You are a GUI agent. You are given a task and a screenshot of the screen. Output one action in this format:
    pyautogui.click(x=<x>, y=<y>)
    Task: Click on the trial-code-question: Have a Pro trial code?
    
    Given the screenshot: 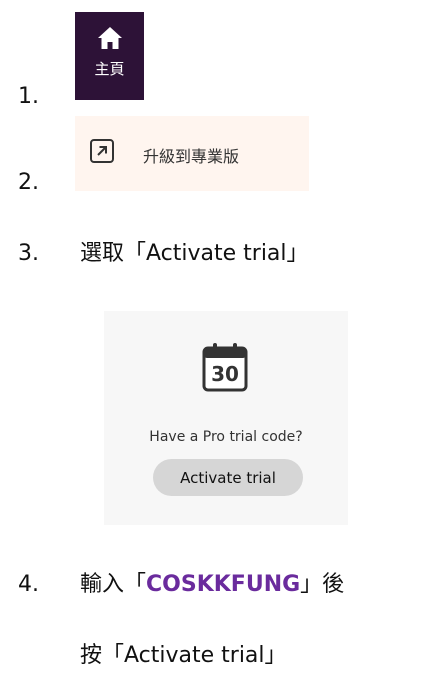 What is the action you would take?
    pyautogui.click(x=226, y=437)
    